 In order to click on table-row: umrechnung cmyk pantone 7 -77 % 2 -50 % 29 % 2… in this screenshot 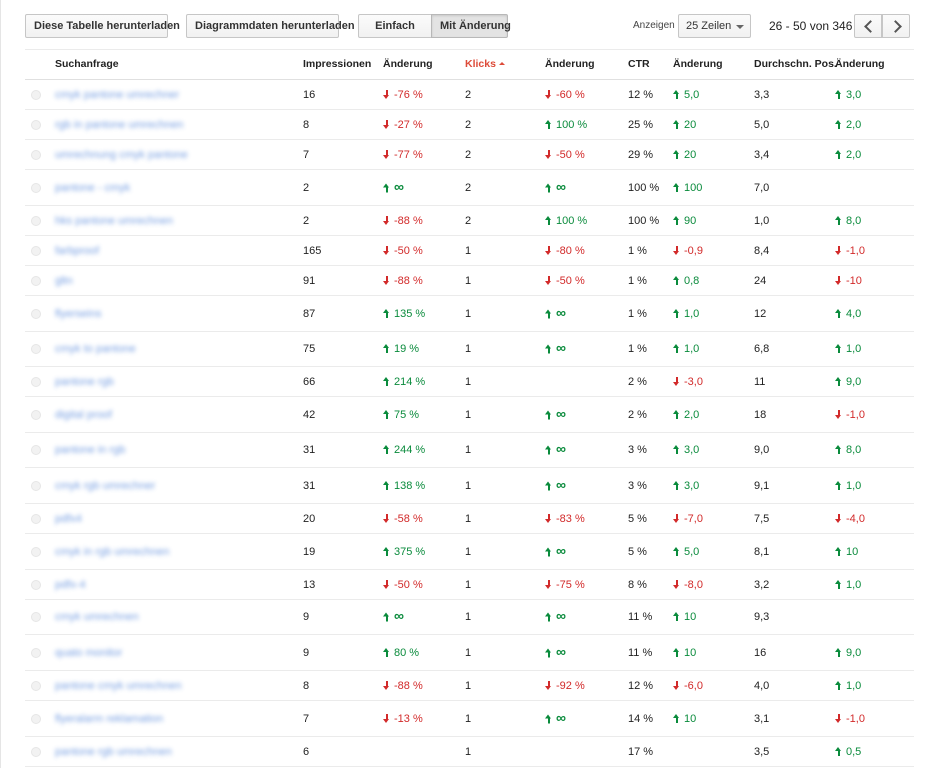, I will do `click(469, 155)`.